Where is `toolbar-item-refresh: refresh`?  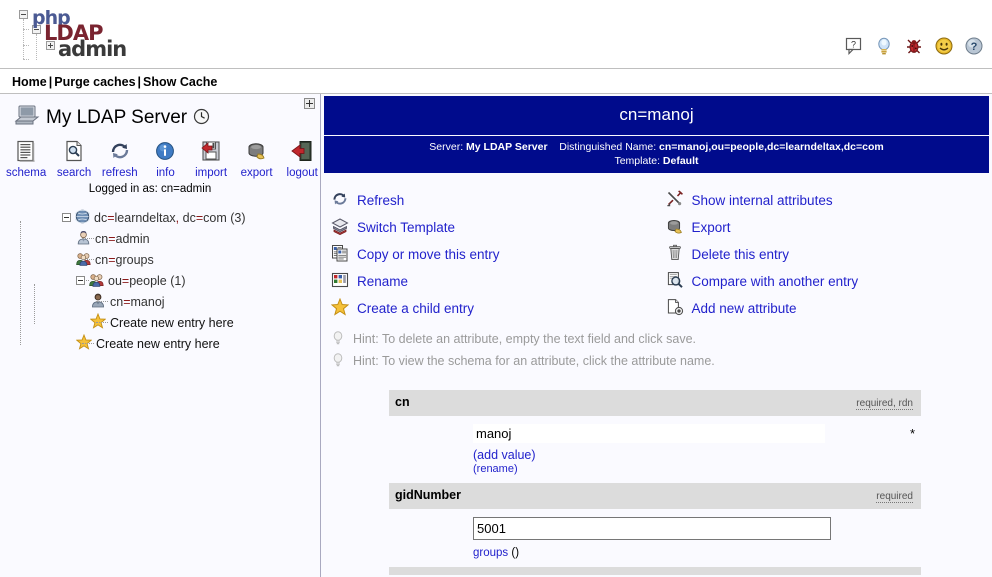 toolbar-item-refresh: refresh is located at coordinates (120, 159).